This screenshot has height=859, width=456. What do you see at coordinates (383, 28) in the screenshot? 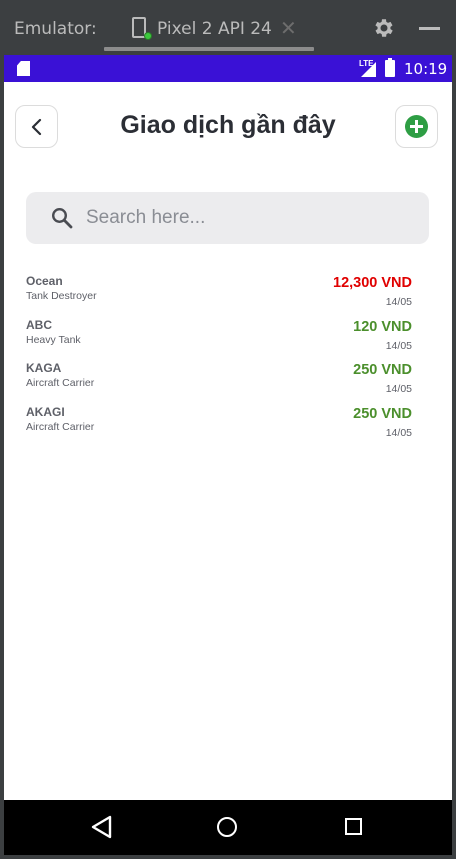
I see `gear-icon` at bounding box center [383, 28].